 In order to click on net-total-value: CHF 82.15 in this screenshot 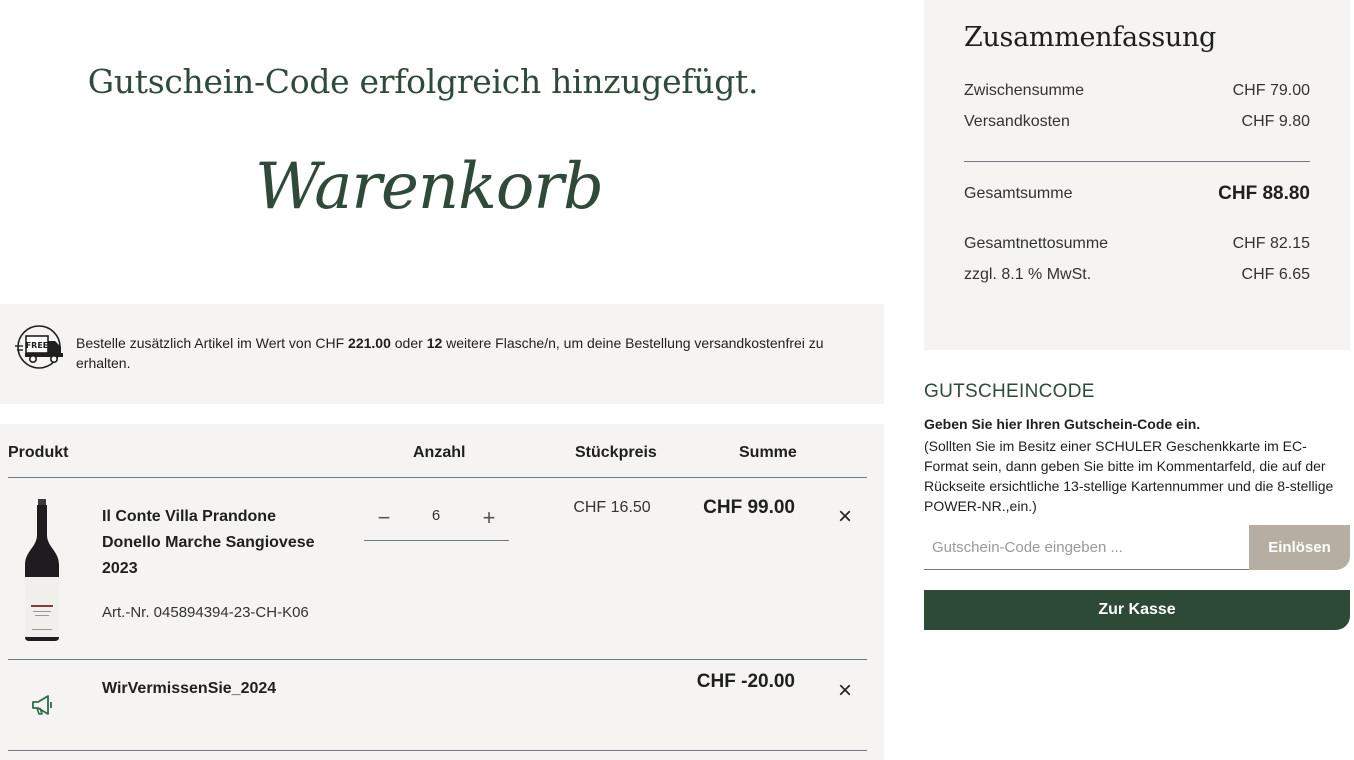, I will do `click(1271, 243)`.